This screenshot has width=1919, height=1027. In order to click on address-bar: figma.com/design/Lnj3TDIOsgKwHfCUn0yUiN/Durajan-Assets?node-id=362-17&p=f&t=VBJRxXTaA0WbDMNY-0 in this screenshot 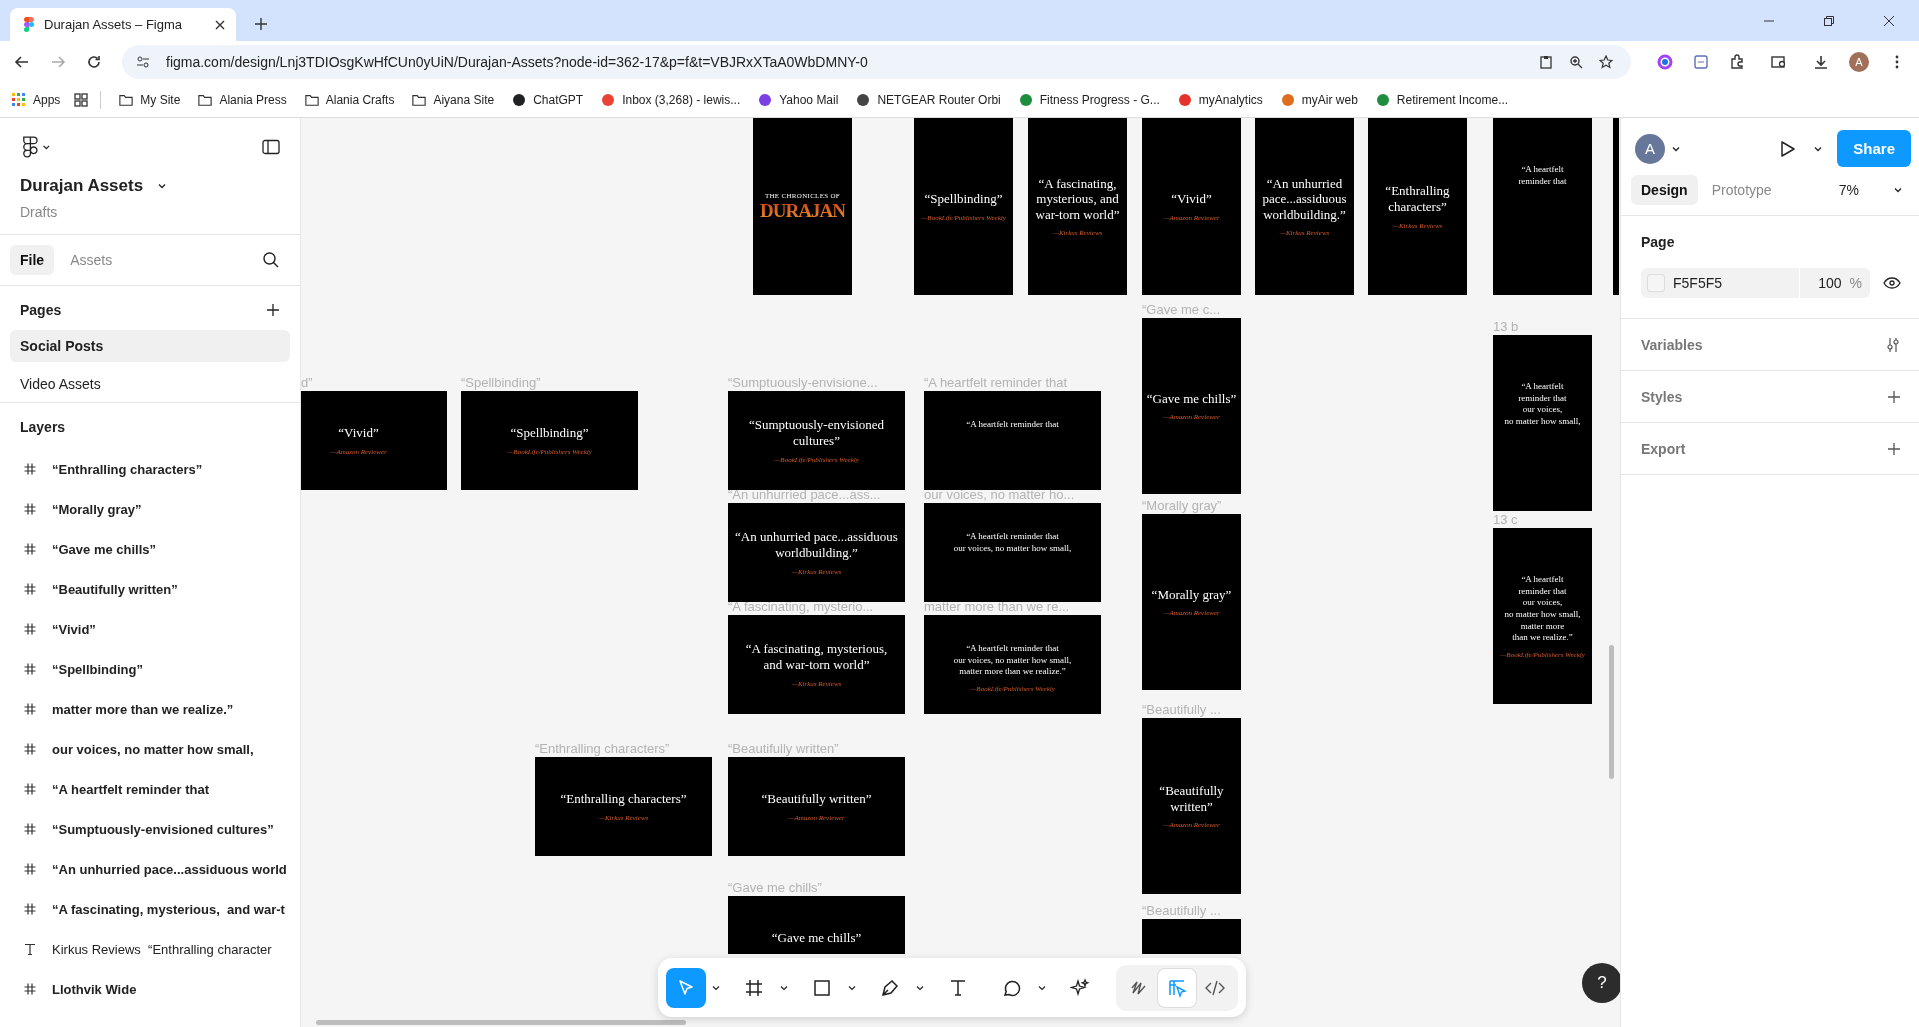, I will do `click(876, 62)`.